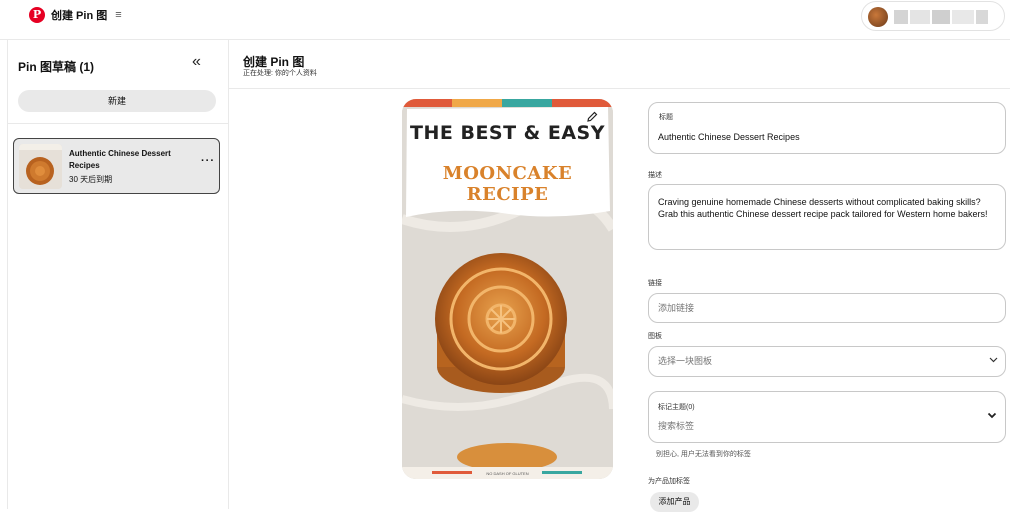  I want to click on more-options-icon: ···, so click(208, 161).